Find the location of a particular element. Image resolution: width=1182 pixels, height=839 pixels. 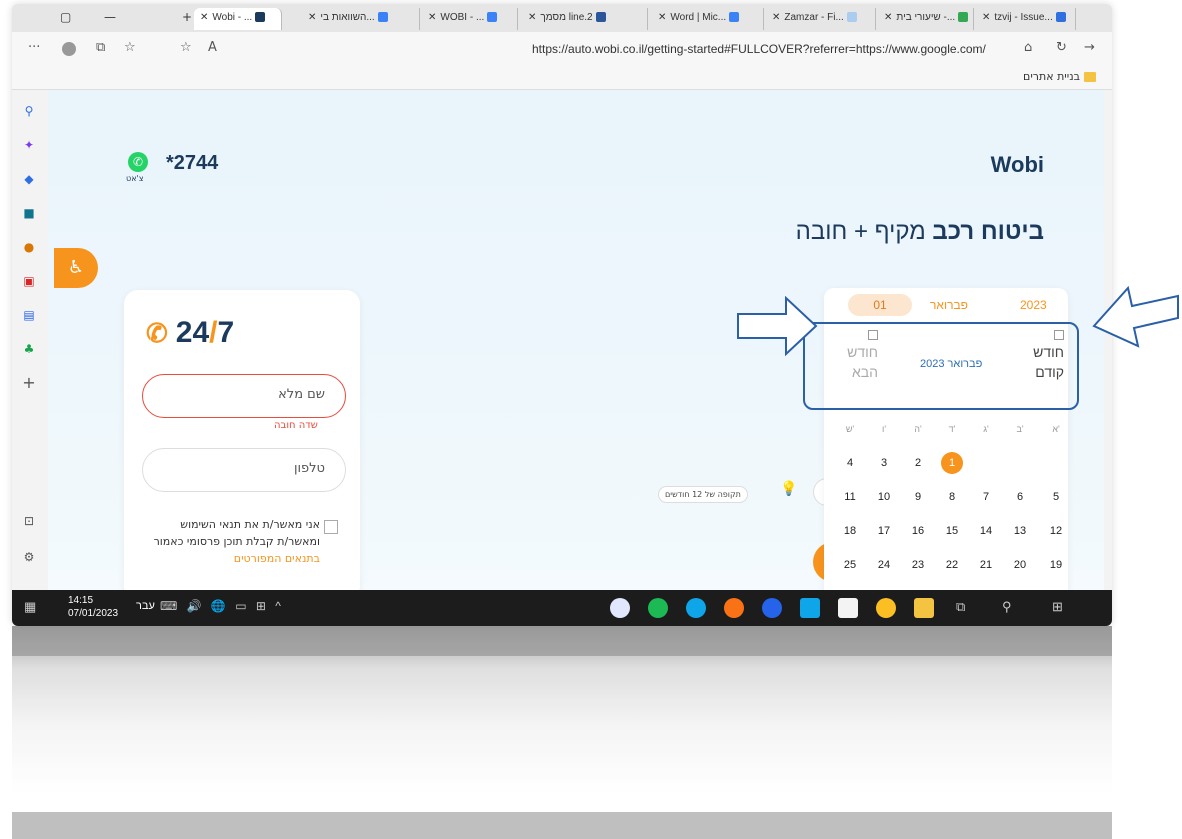

annotation-arrow-right-icon is located at coordinates (777, 326).